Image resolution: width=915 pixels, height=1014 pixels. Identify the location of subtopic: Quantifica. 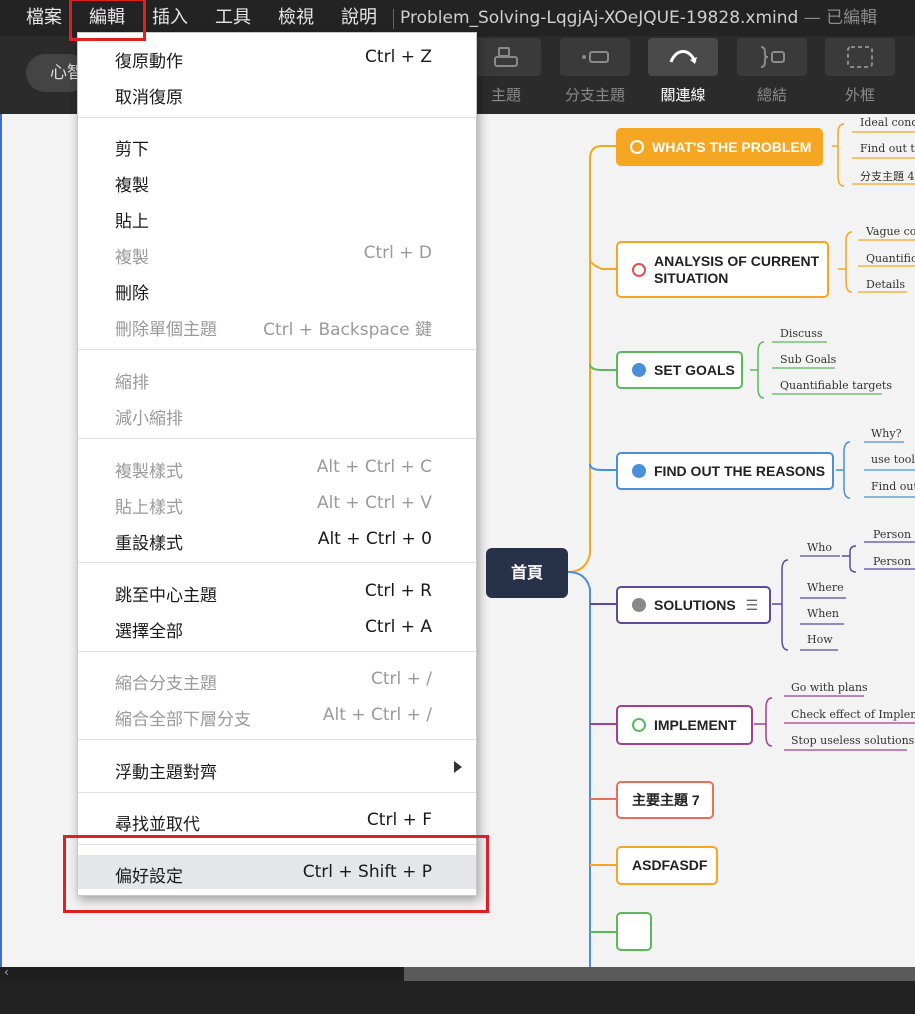
(890, 258).